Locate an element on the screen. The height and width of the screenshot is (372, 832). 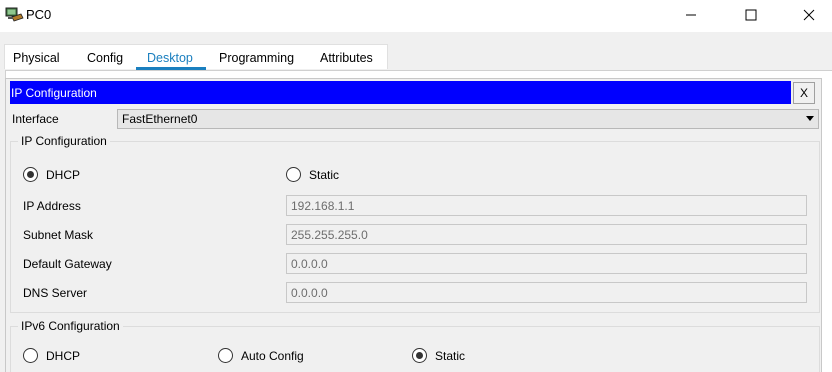
minimize-icon is located at coordinates (691, 15).